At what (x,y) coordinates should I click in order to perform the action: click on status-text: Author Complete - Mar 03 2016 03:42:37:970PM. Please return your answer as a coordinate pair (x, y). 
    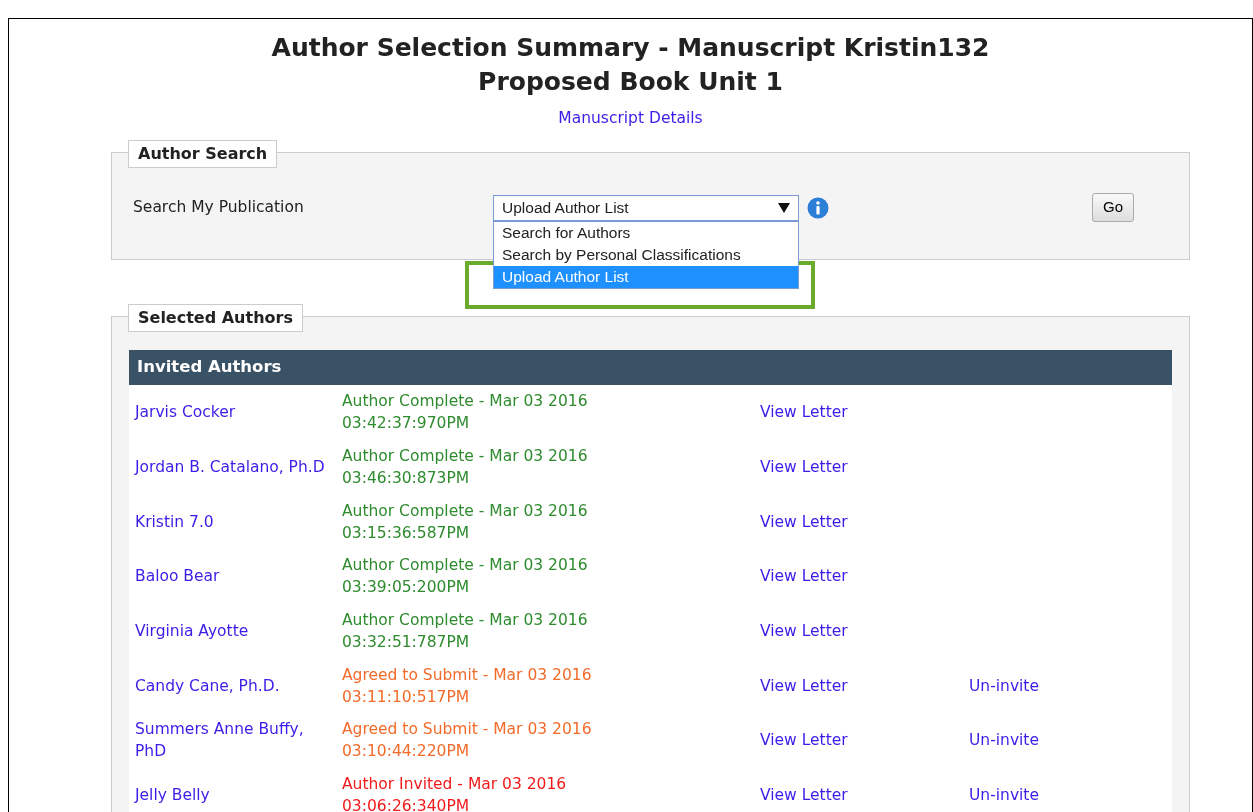
    Looking at the image, I should click on (465, 413).